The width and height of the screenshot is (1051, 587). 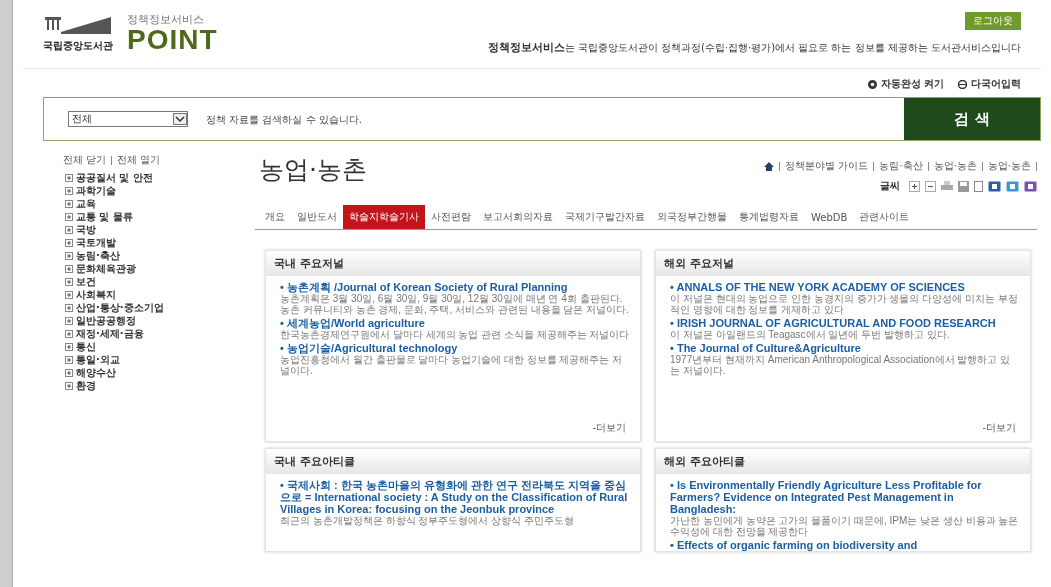 I want to click on category-item: 일반공공행정, so click(x=159, y=320).